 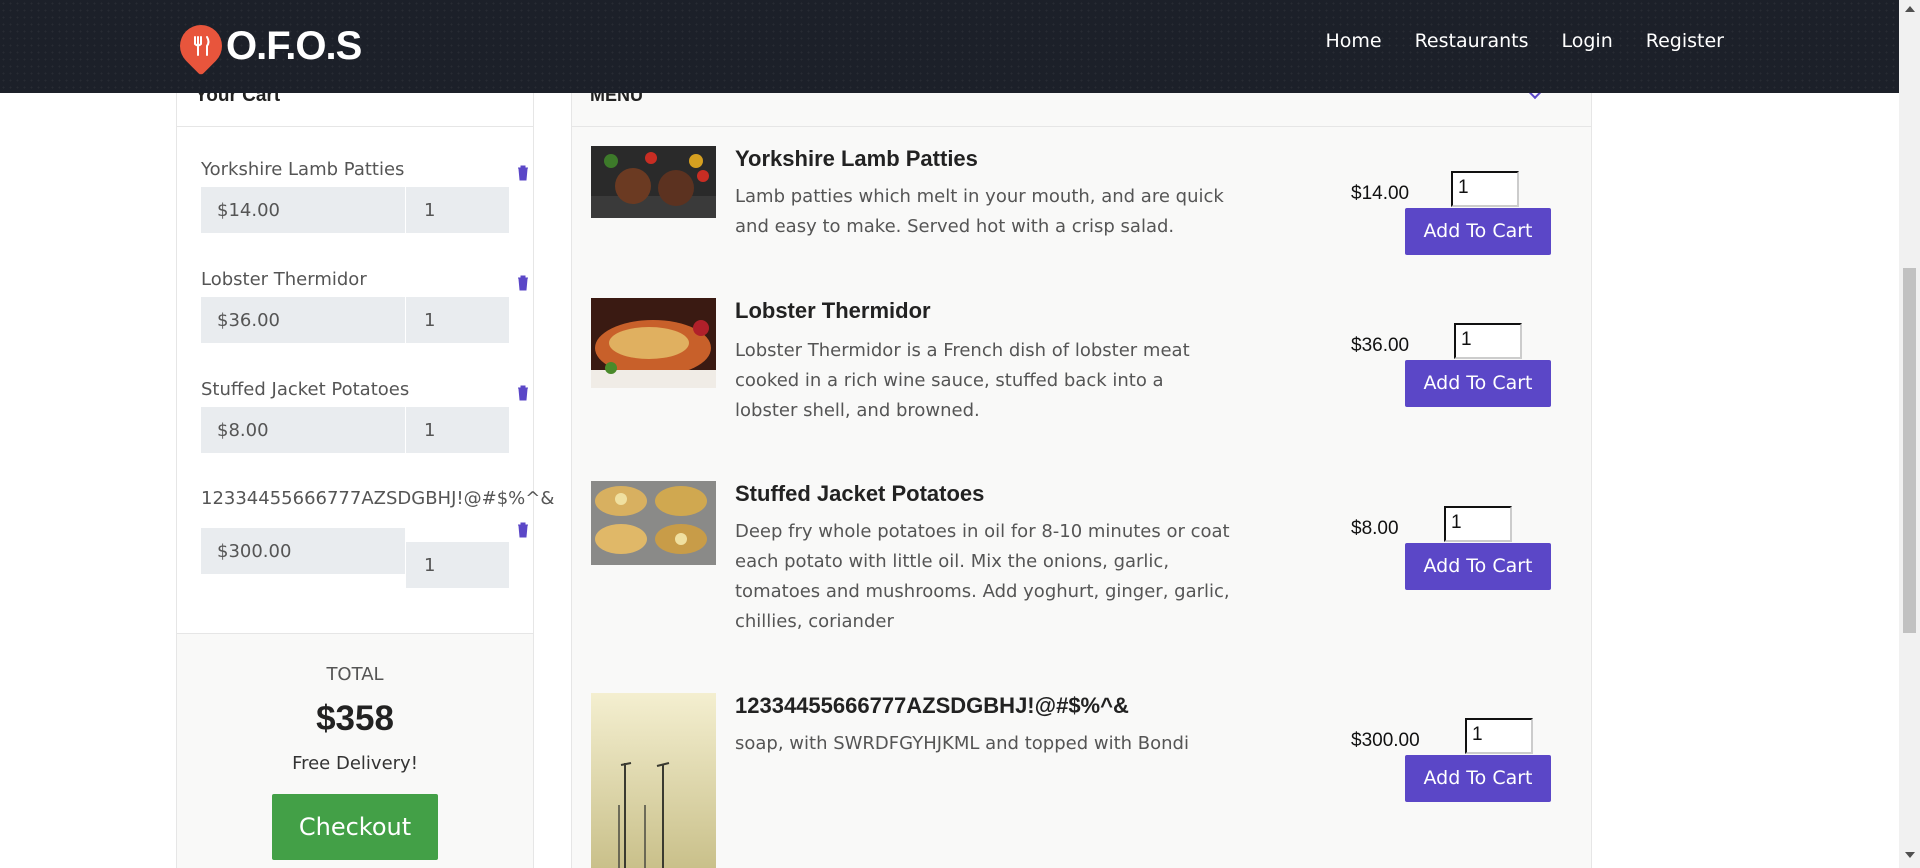 I want to click on street-lights-image, so click(x=653, y=780).